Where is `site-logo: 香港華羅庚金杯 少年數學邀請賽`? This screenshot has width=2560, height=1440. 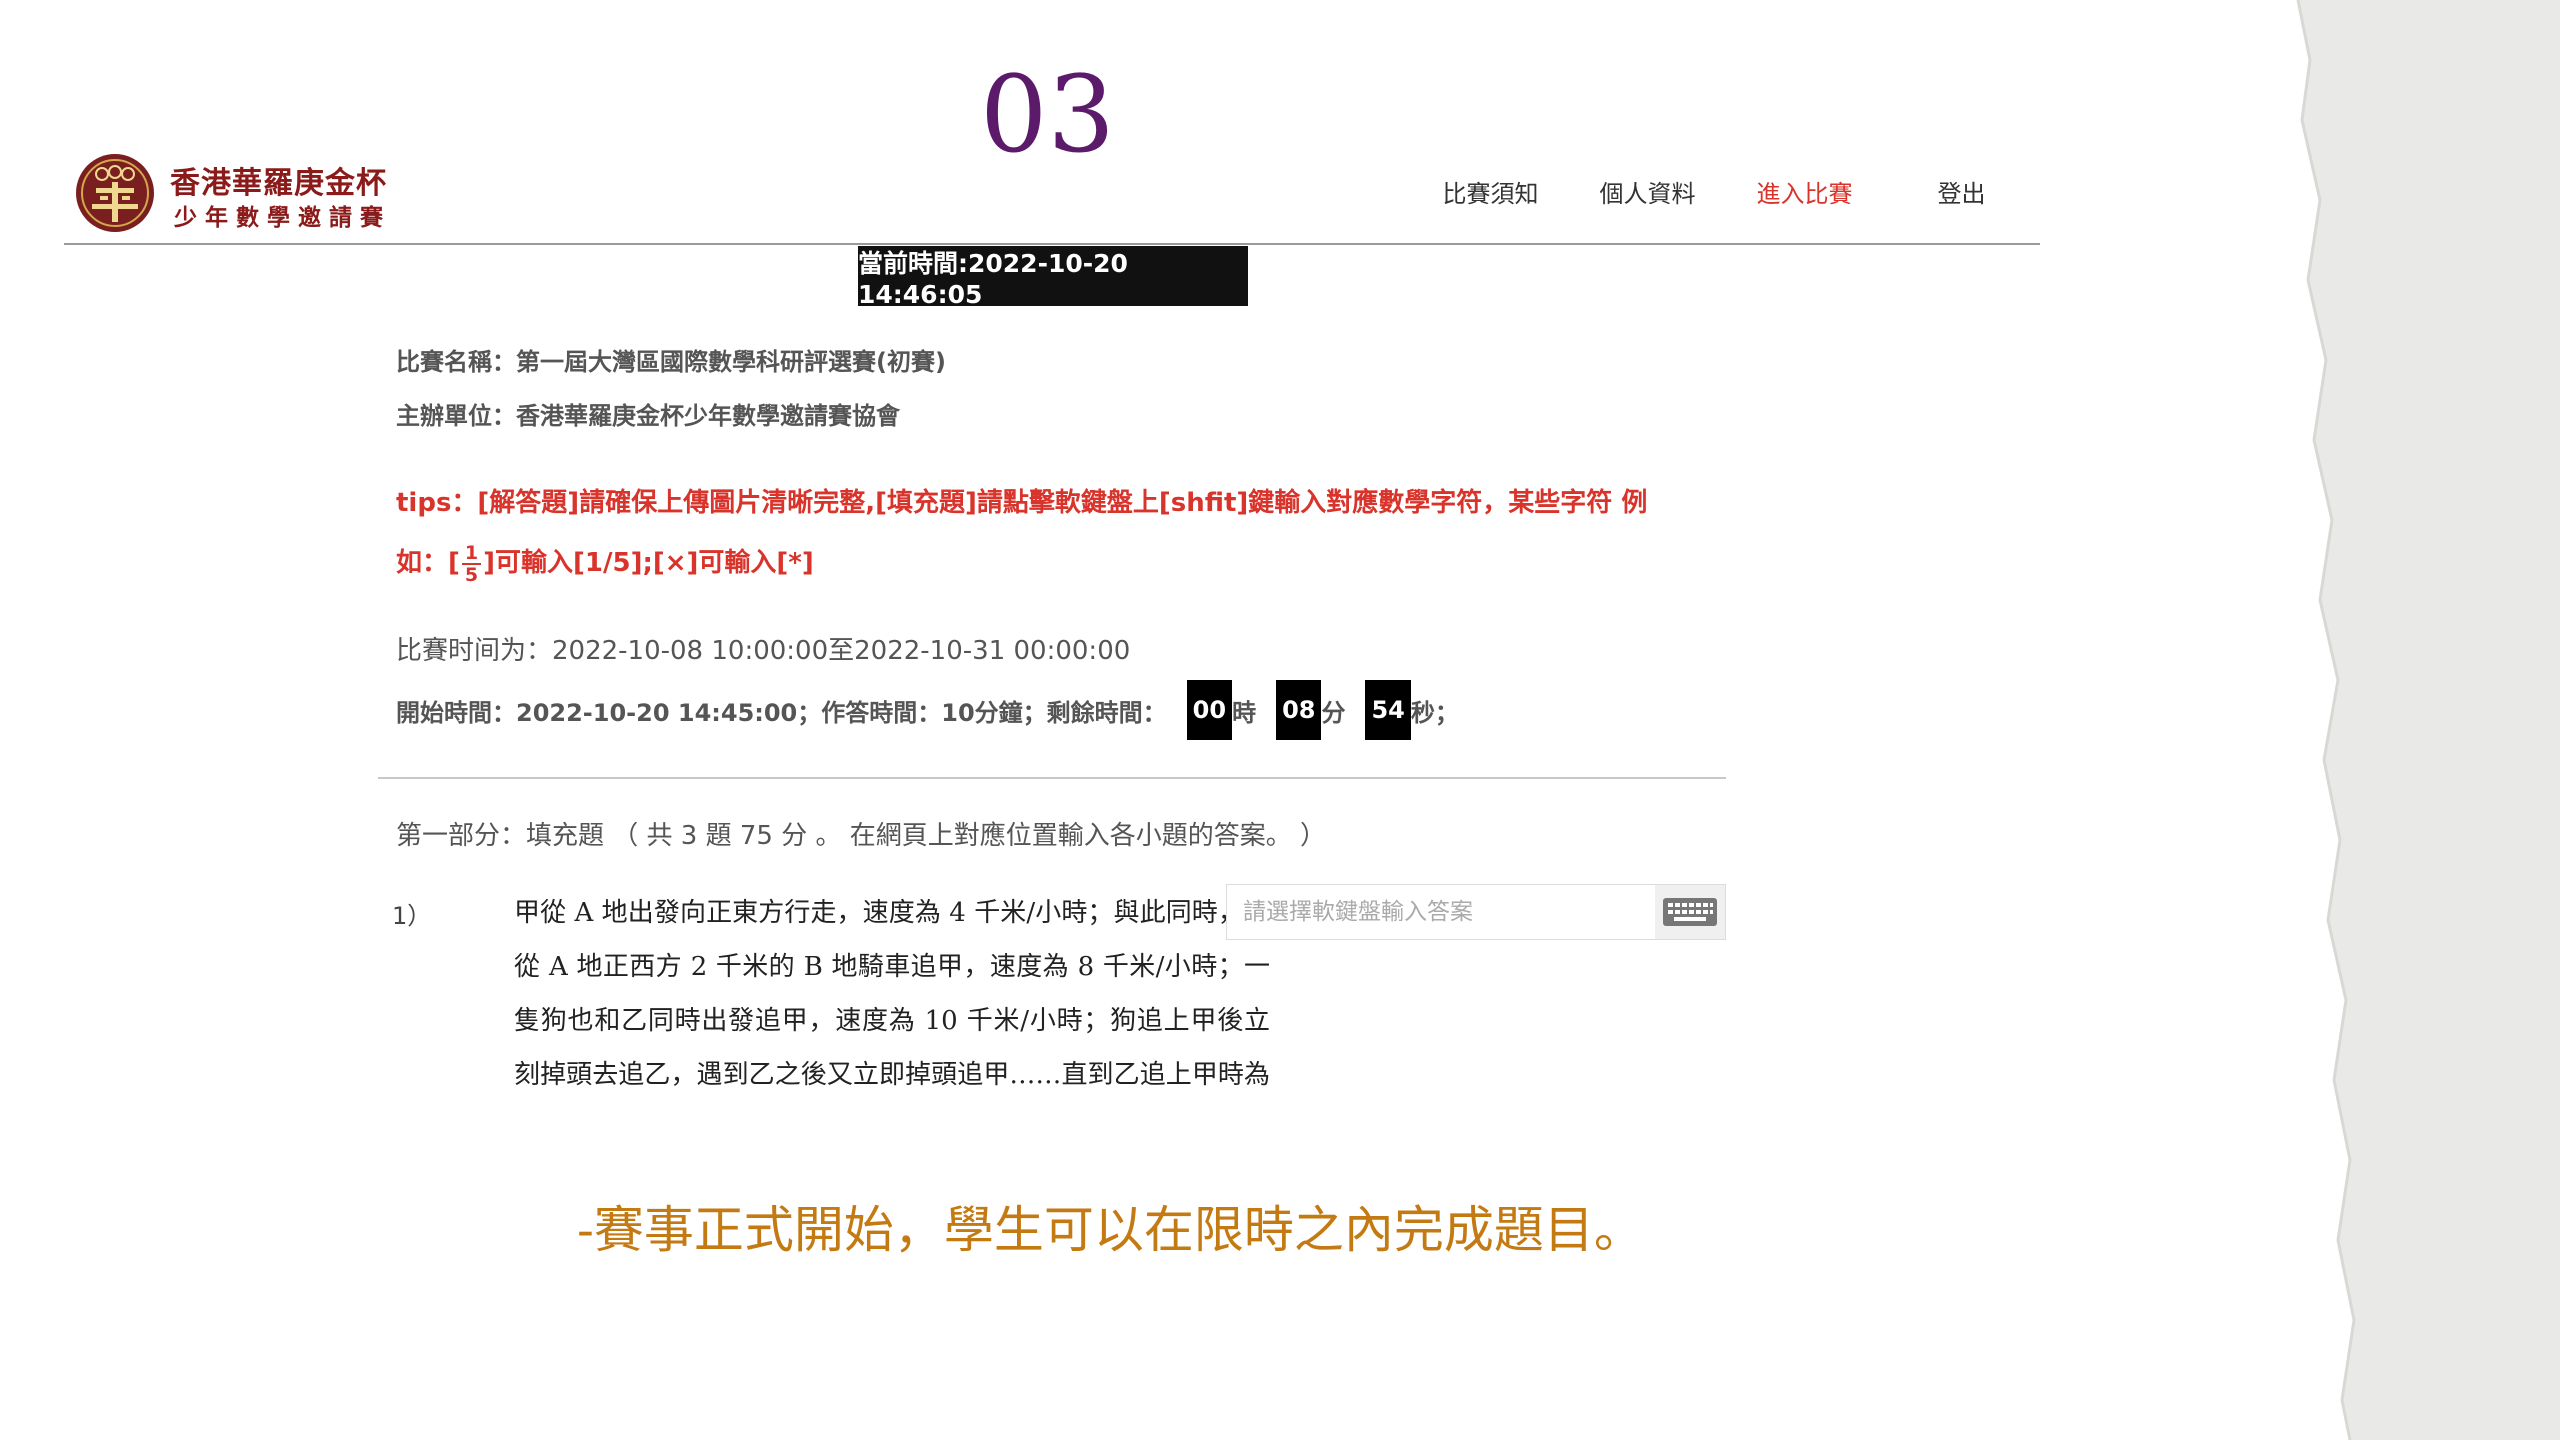
site-logo: 香港華羅庚金杯 少年數學邀請賽 is located at coordinates (274, 193).